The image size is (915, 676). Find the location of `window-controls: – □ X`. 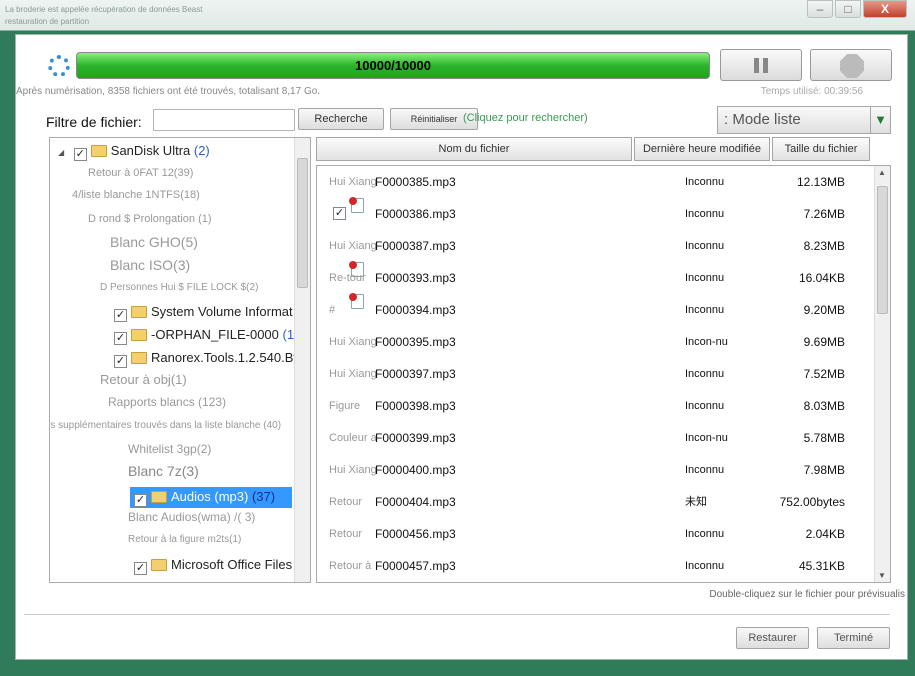

window-controls: – □ X is located at coordinates (857, 9).